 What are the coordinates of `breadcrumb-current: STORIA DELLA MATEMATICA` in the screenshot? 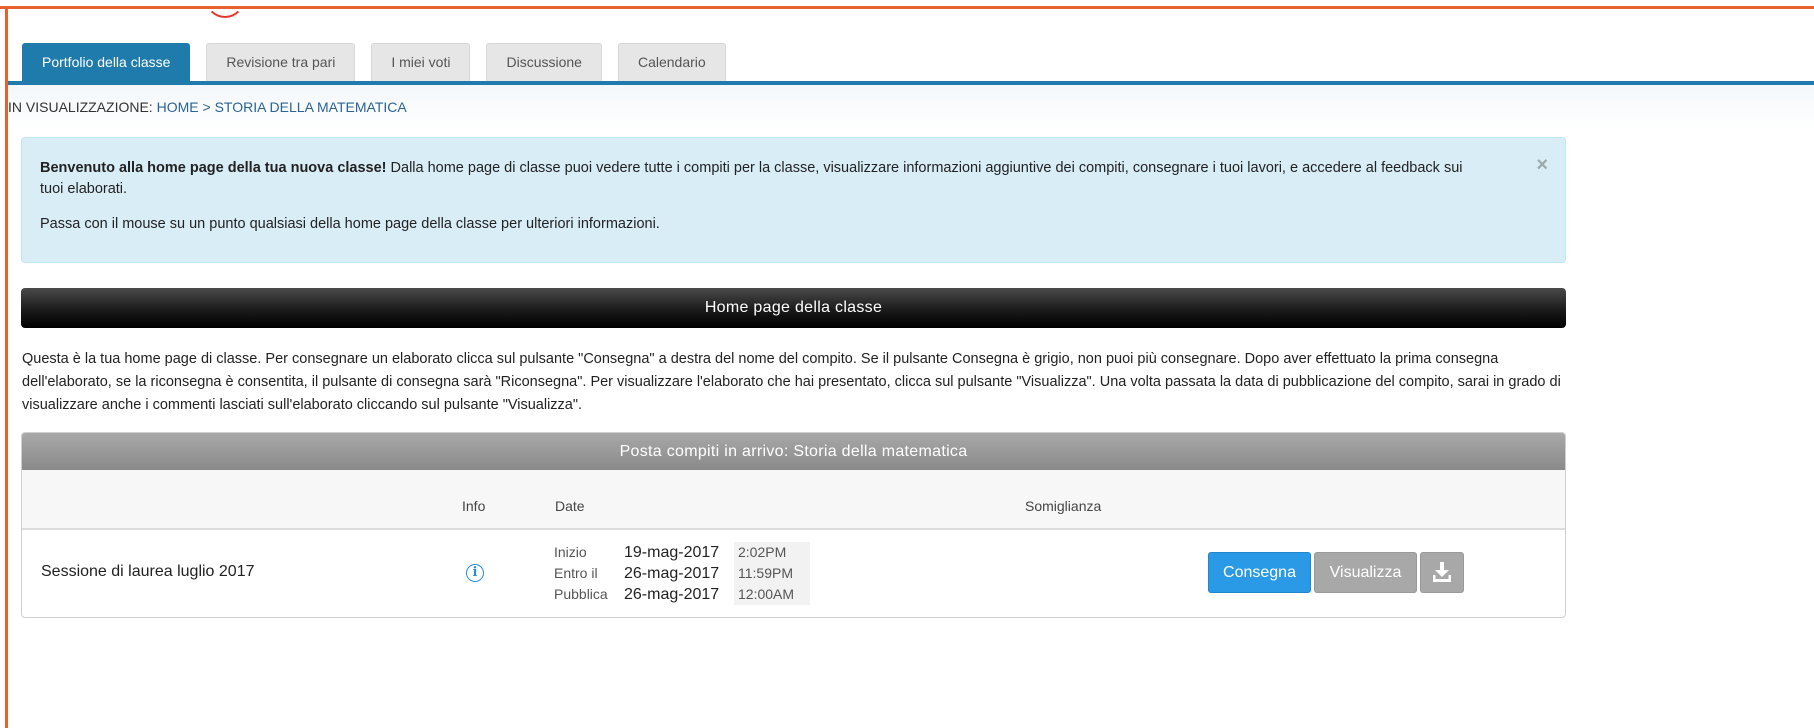 It's located at (311, 107).